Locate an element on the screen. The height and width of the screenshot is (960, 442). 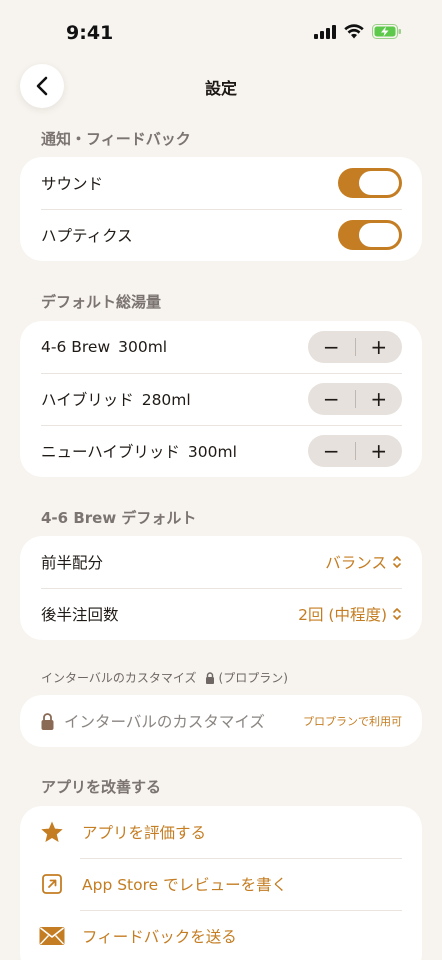
second-half-pours-picker: 2回 (中程度) is located at coordinates (350, 614).